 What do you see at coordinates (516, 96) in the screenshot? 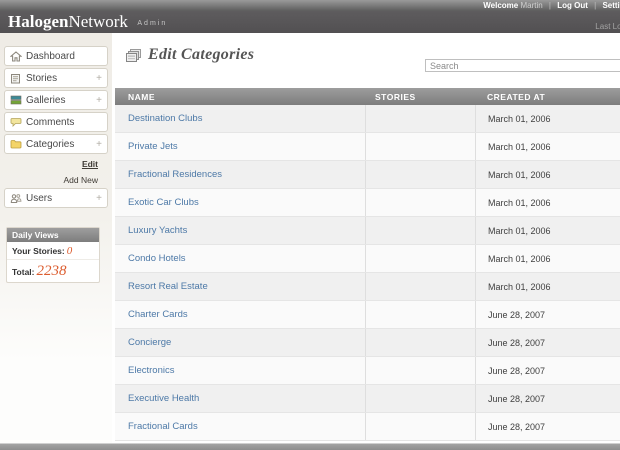
I see `column-header-created-at: CREATED AT` at bounding box center [516, 96].